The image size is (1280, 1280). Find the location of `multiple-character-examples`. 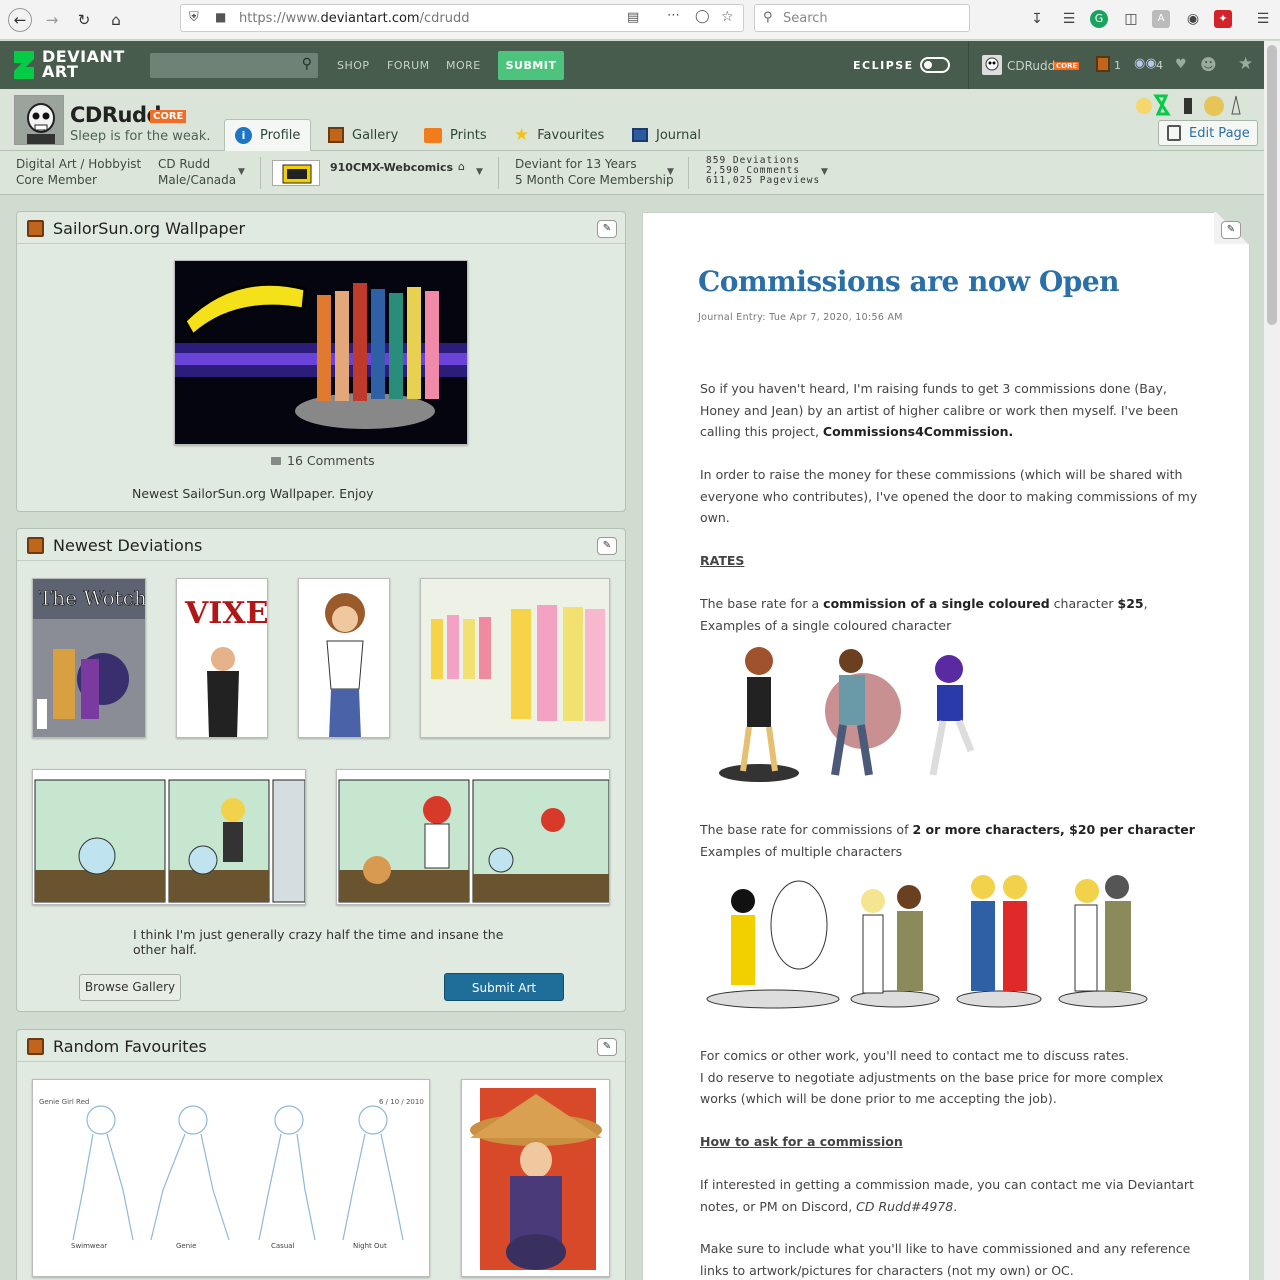

multiple-character-examples is located at coordinates (928, 937).